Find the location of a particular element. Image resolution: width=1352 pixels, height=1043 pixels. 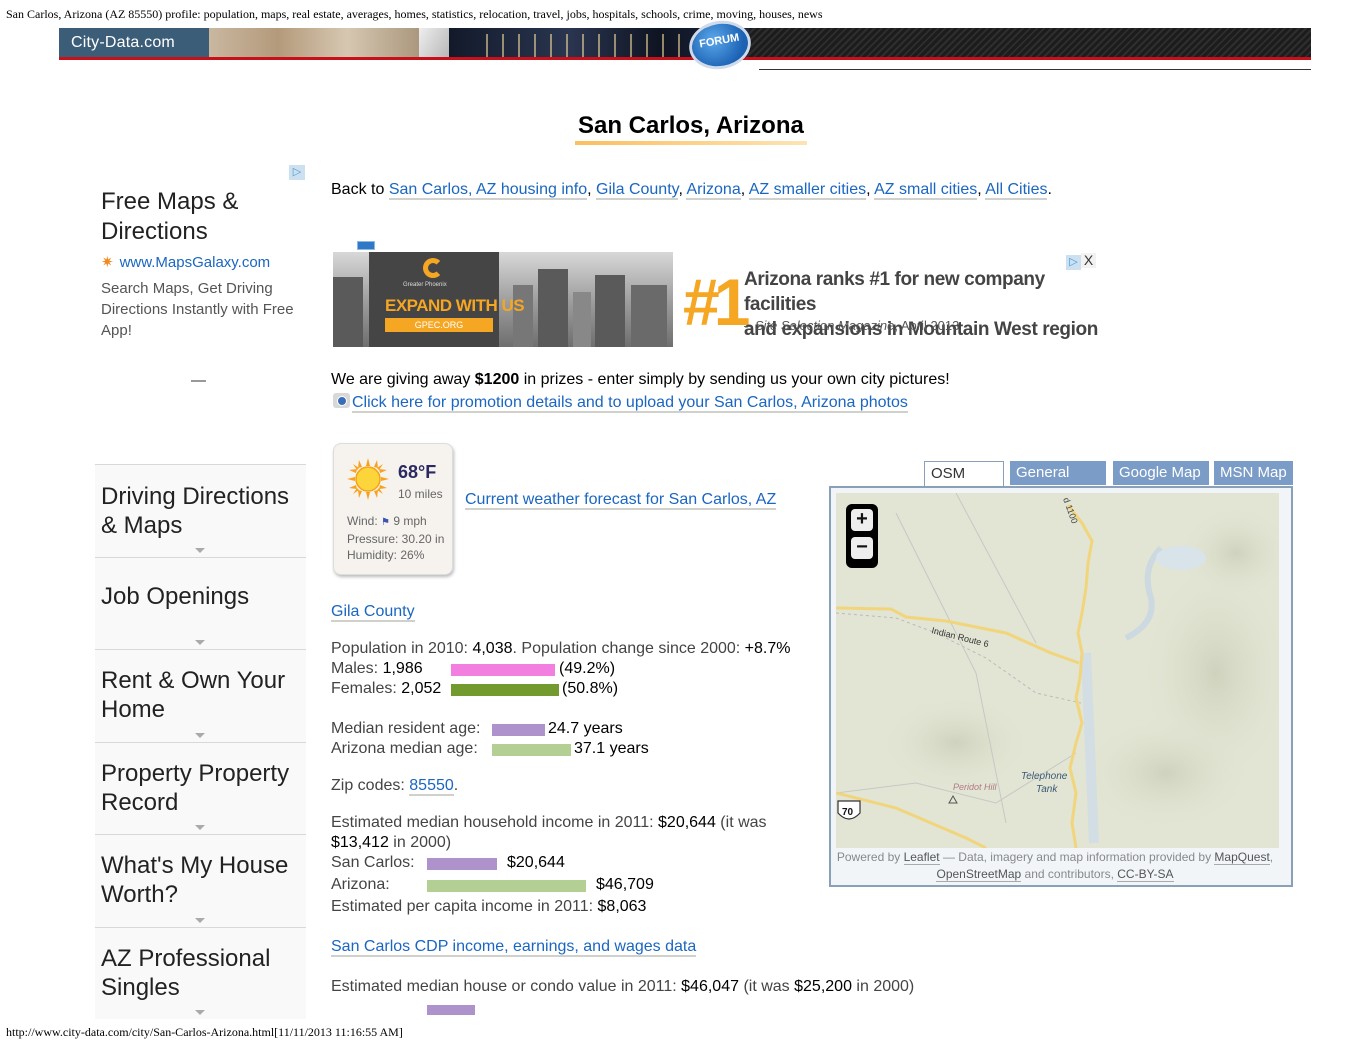

banner-red-line is located at coordinates (685, 58).